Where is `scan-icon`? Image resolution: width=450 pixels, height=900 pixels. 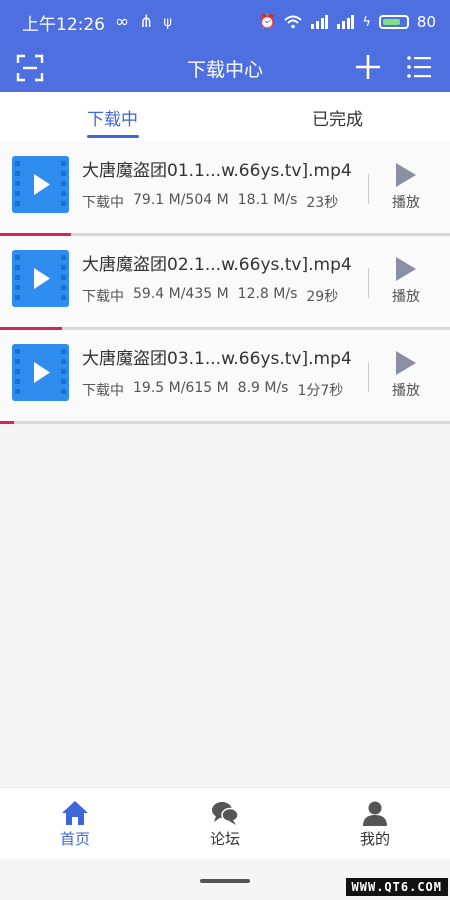 scan-icon is located at coordinates (30, 68).